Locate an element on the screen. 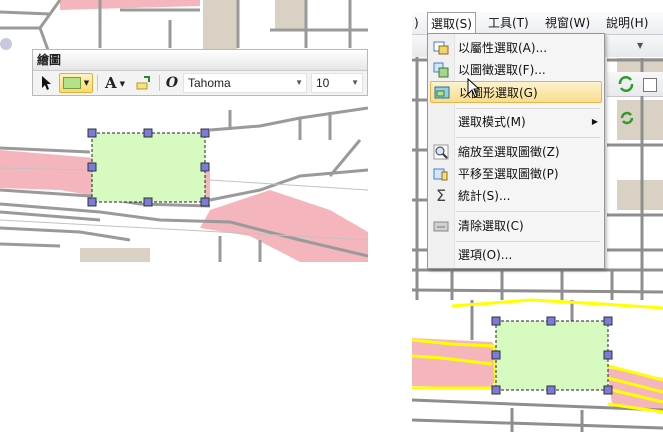 The width and height of the screenshot is (663, 432). menu-item-select: 選取(S) is located at coordinates (451, 23).